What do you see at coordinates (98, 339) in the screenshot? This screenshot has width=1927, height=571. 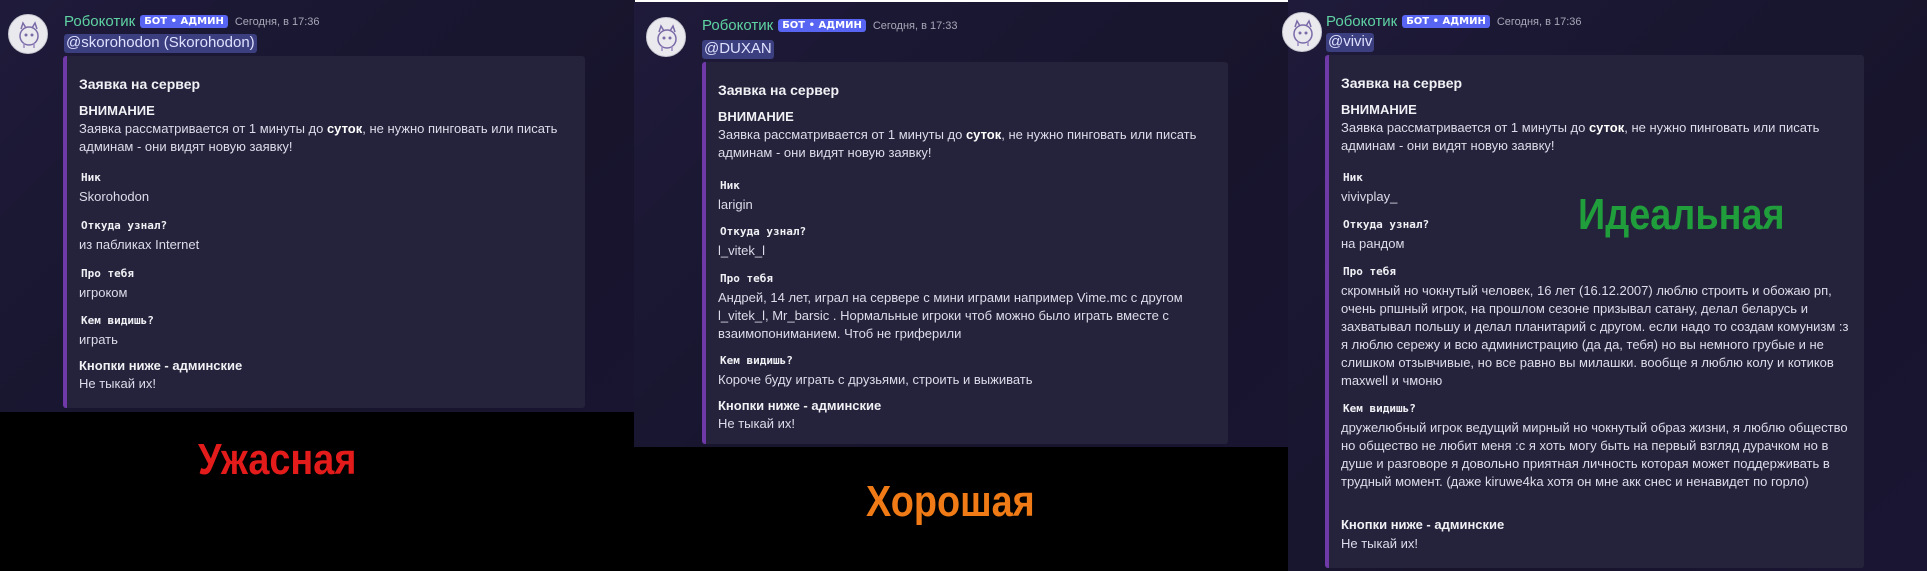 I see `field-value-role: играть` at bounding box center [98, 339].